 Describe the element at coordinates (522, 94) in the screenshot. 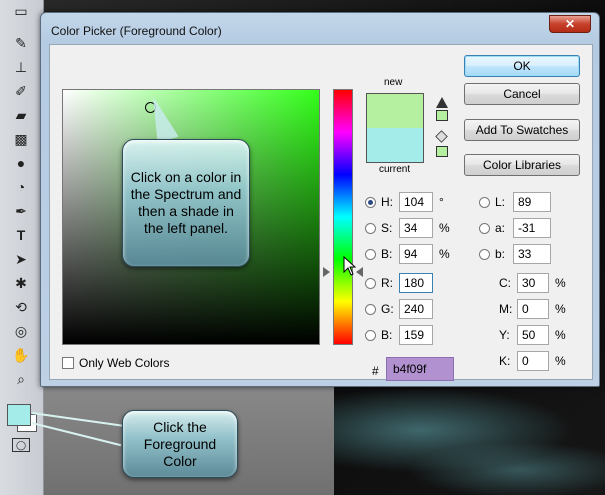

I see `cancel-button: Cancel` at that location.